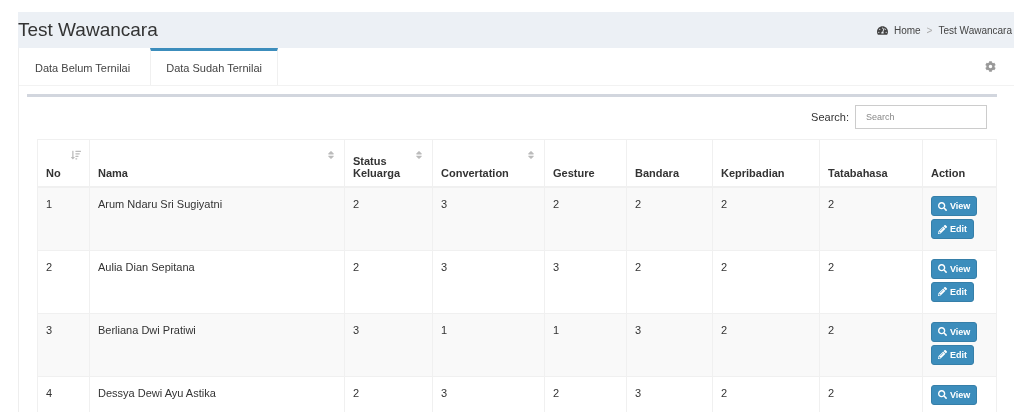  I want to click on table-cell: Berliana Dwi Pratiwi, so click(217, 344).